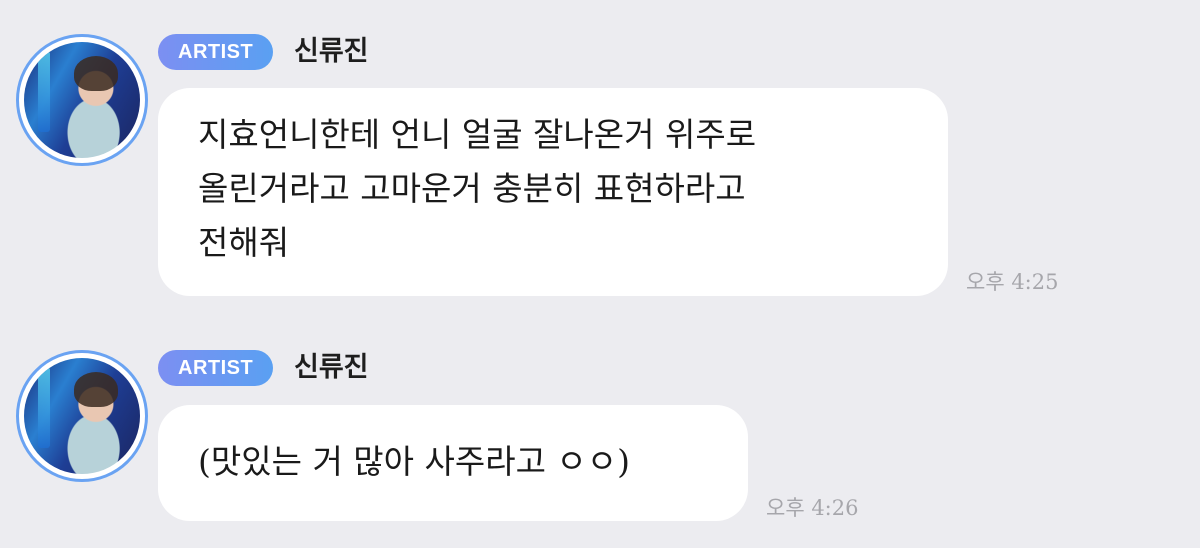 Image resolution: width=1200 pixels, height=548 pixels. Describe the element at coordinates (453, 463) in the screenshot. I see `message-bubble: (맛있는 거 많아 사주라고 ㅇㅇ)` at that location.